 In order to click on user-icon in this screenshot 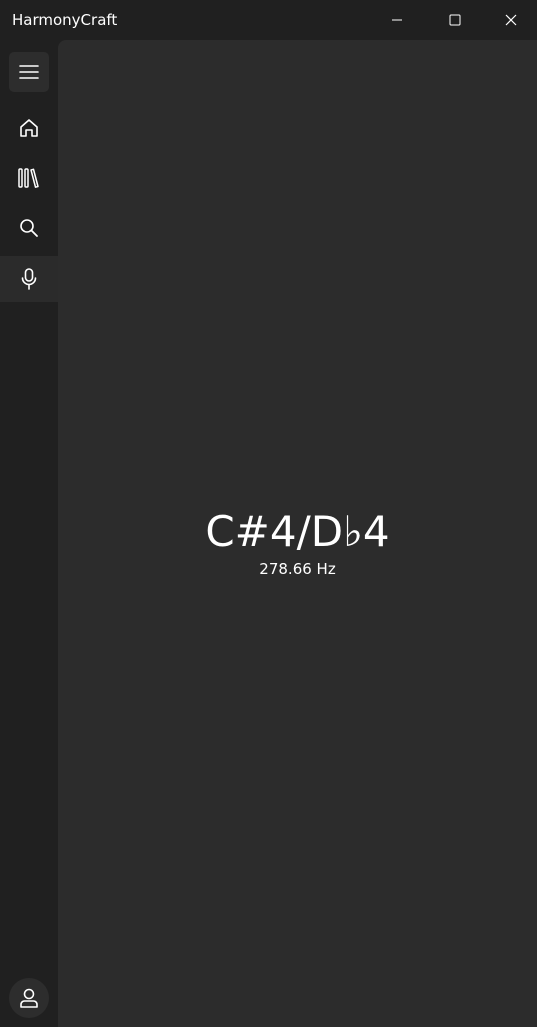, I will do `click(29, 998)`.